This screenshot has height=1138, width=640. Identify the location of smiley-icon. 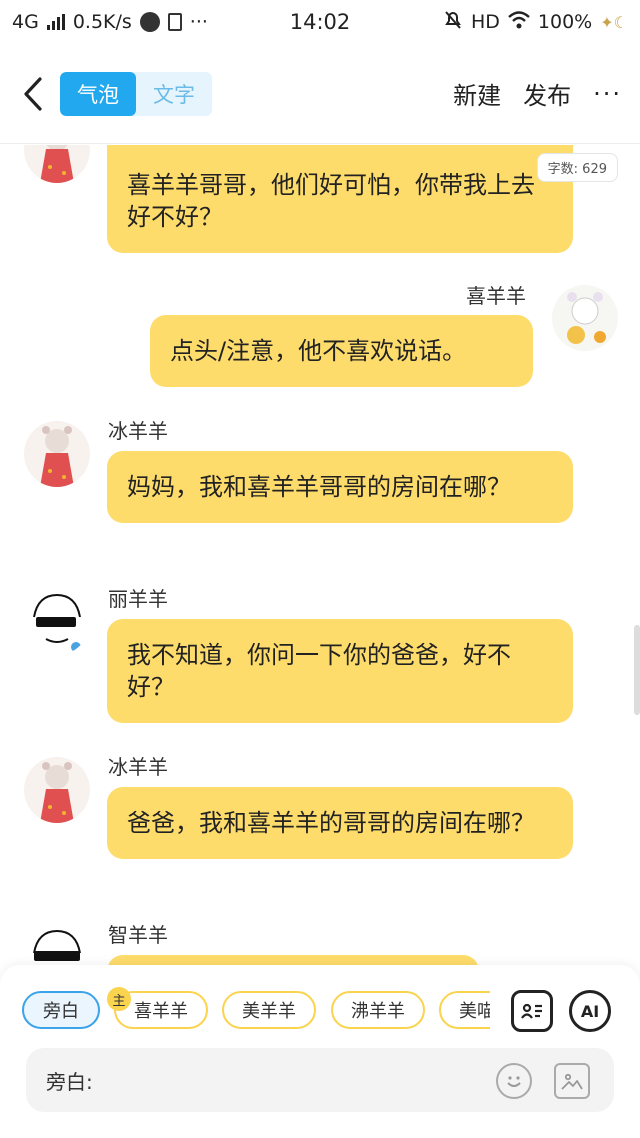
(514, 1081).